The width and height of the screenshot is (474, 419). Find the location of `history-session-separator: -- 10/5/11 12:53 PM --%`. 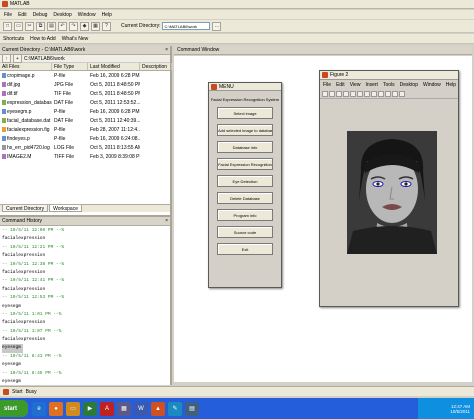

history-session-separator: -- 10/5/11 12:53 PM --% is located at coordinates (85, 298).